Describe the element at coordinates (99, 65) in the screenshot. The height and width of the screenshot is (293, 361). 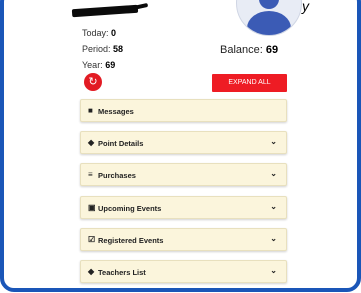
I see `stat-year: Year: 69` at that location.